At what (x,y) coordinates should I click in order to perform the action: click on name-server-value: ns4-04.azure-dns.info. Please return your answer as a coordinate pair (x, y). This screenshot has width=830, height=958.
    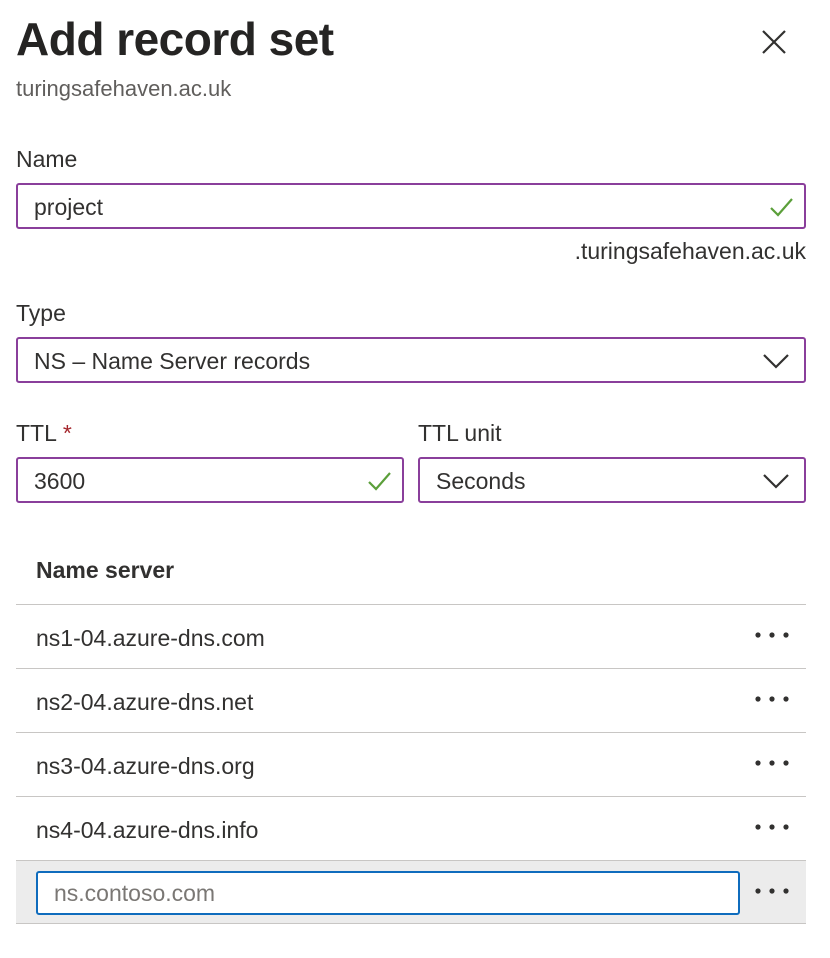
    Looking at the image, I should click on (147, 830).